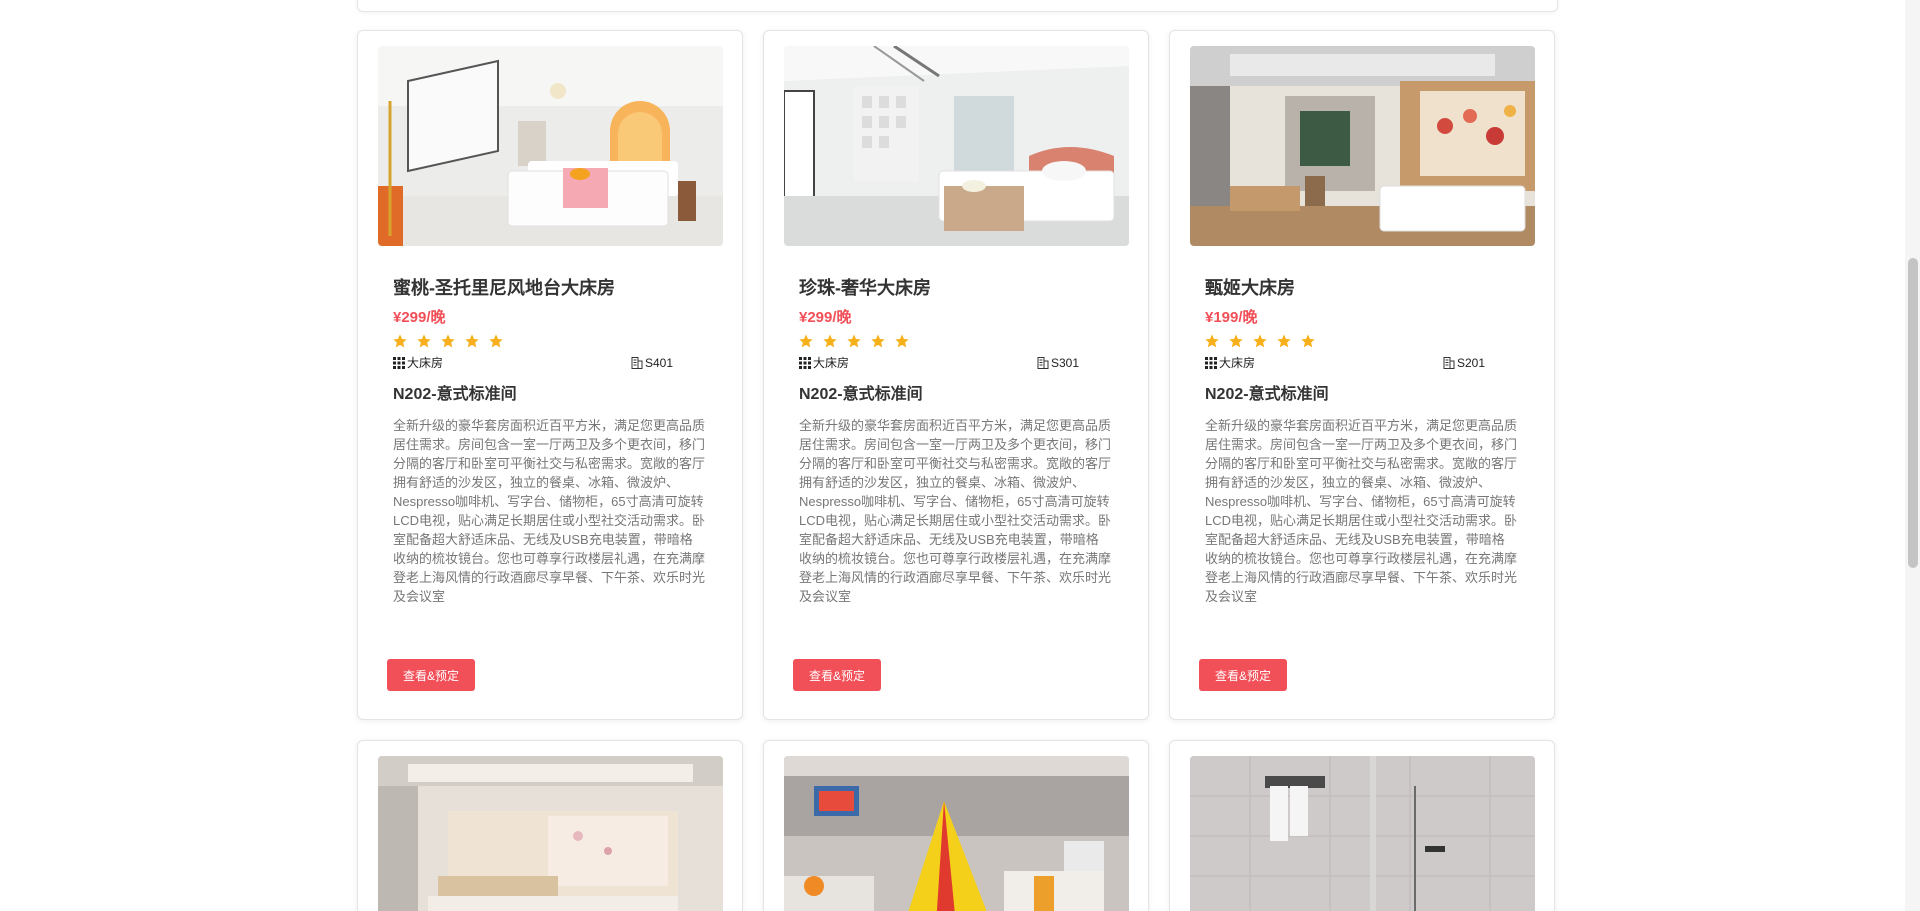 Image resolution: width=1920 pixels, height=911 pixels. What do you see at coordinates (957, 6) in the screenshot?
I see `previous-section-card` at bounding box center [957, 6].